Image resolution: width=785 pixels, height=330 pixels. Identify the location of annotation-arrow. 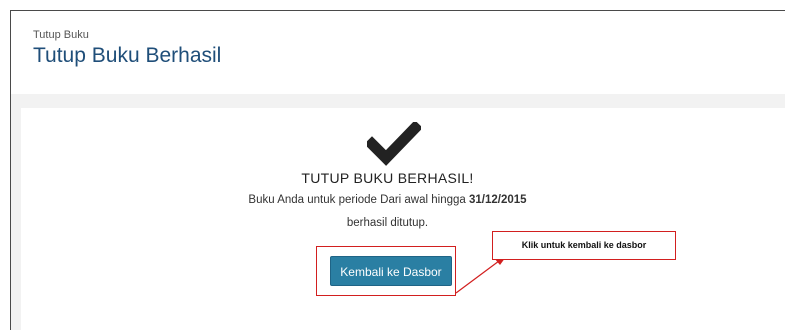
(481, 274).